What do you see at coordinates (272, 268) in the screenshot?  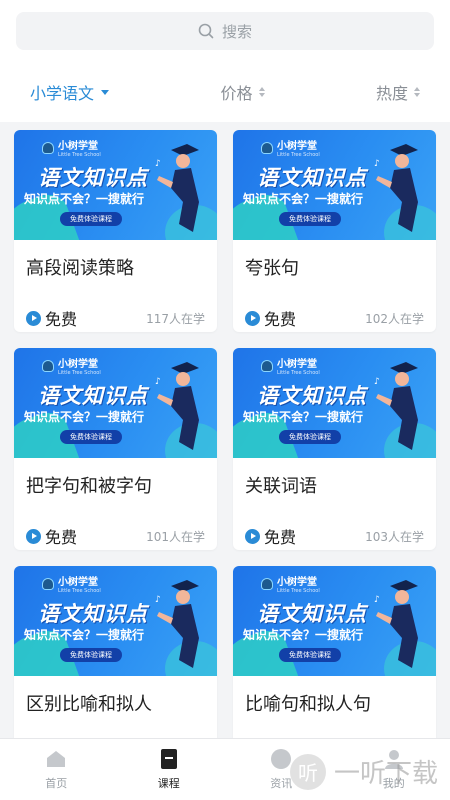 I see `course-title: 夸张句` at bounding box center [272, 268].